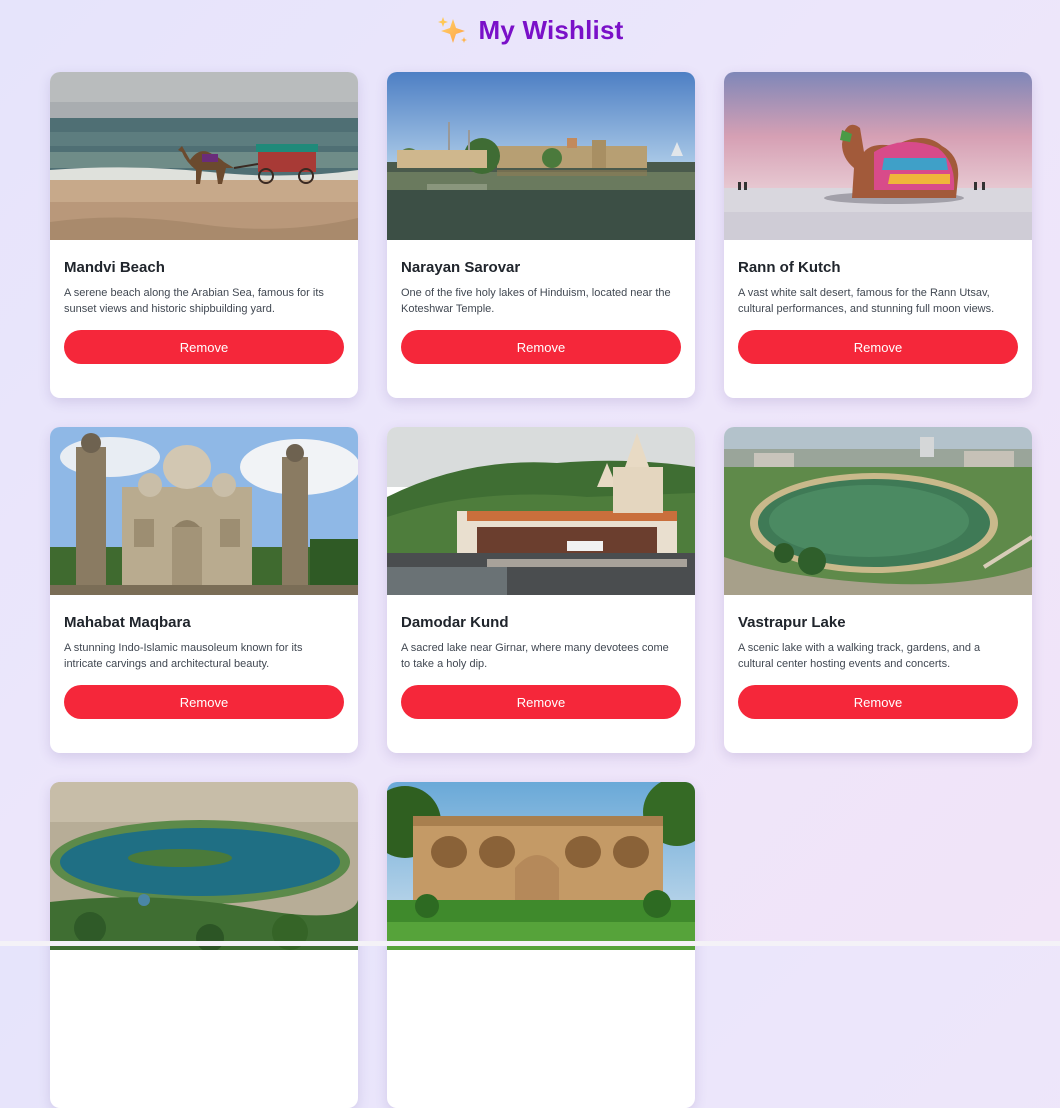 The height and width of the screenshot is (1108, 1060). Describe the element at coordinates (204, 156) in the screenshot. I see `mandvi-beach-photo` at that location.